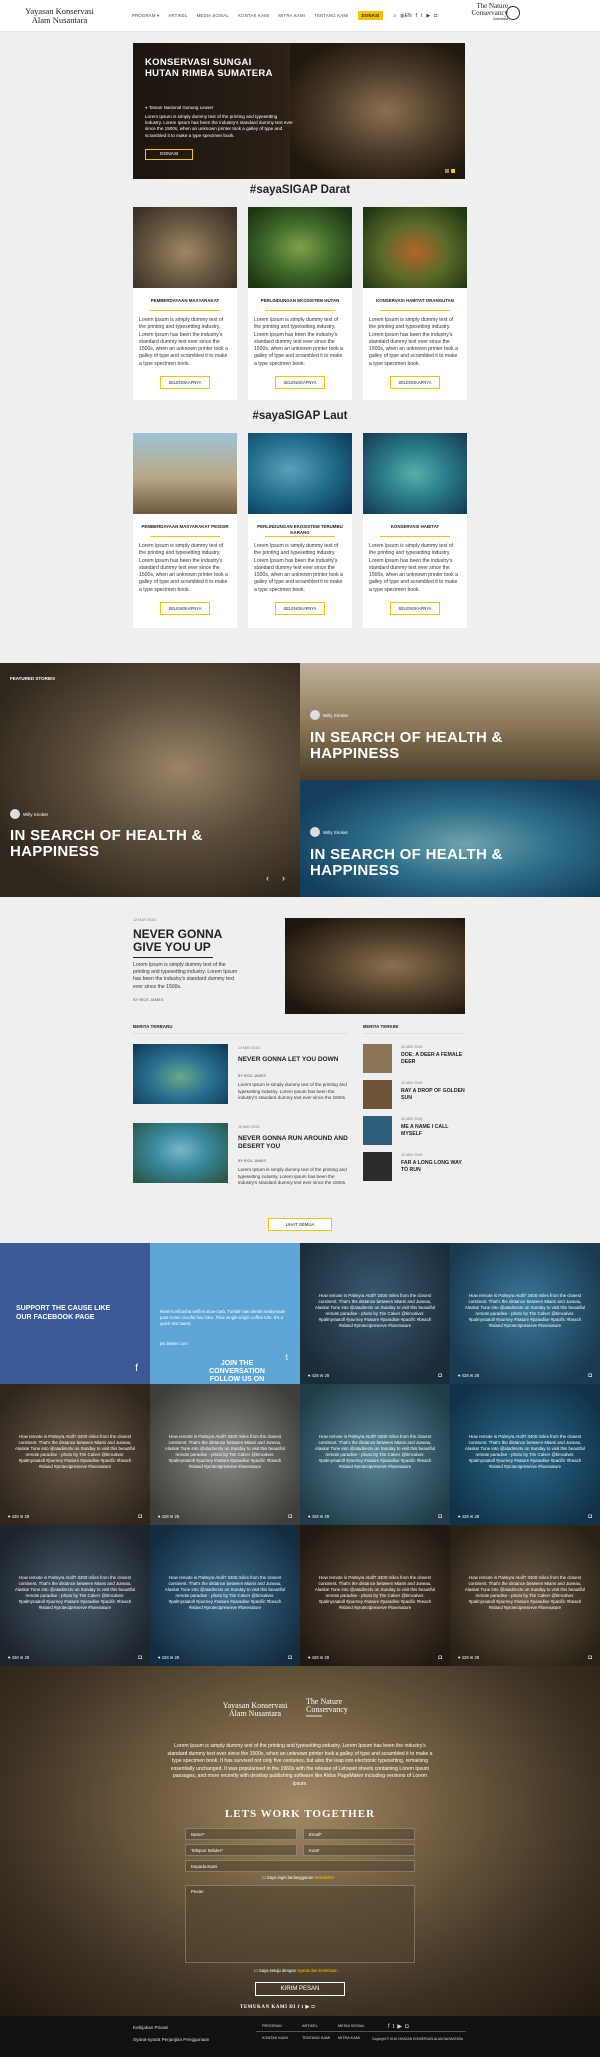  What do you see at coordinates (225, 1344) in the screenshot?
I see `tweet-link: pic.twitter.com` at bounding box center [225, 1344].